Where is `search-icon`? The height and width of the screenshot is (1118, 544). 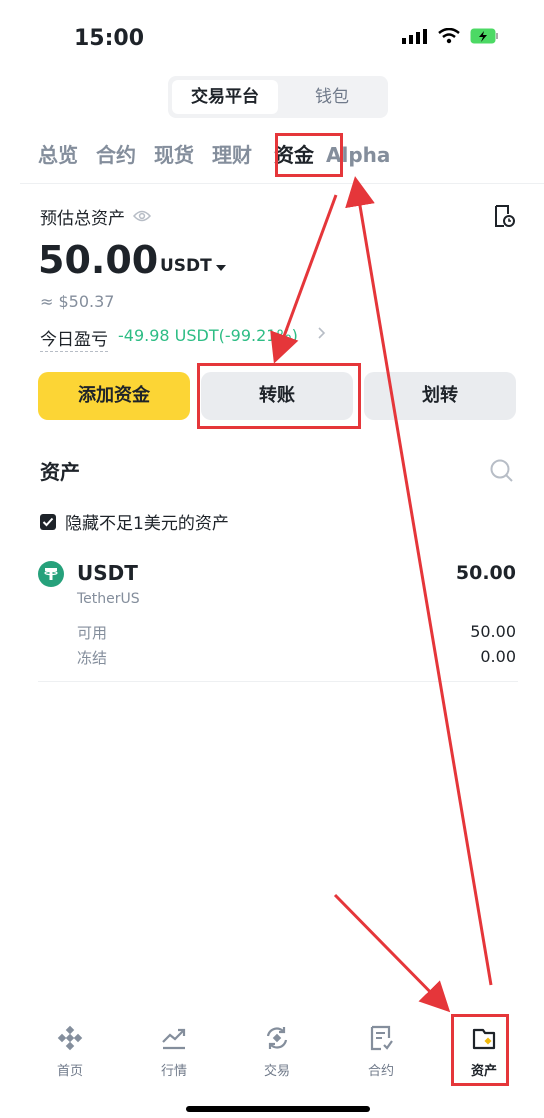
search-icon is located at coordinates (502, 473).